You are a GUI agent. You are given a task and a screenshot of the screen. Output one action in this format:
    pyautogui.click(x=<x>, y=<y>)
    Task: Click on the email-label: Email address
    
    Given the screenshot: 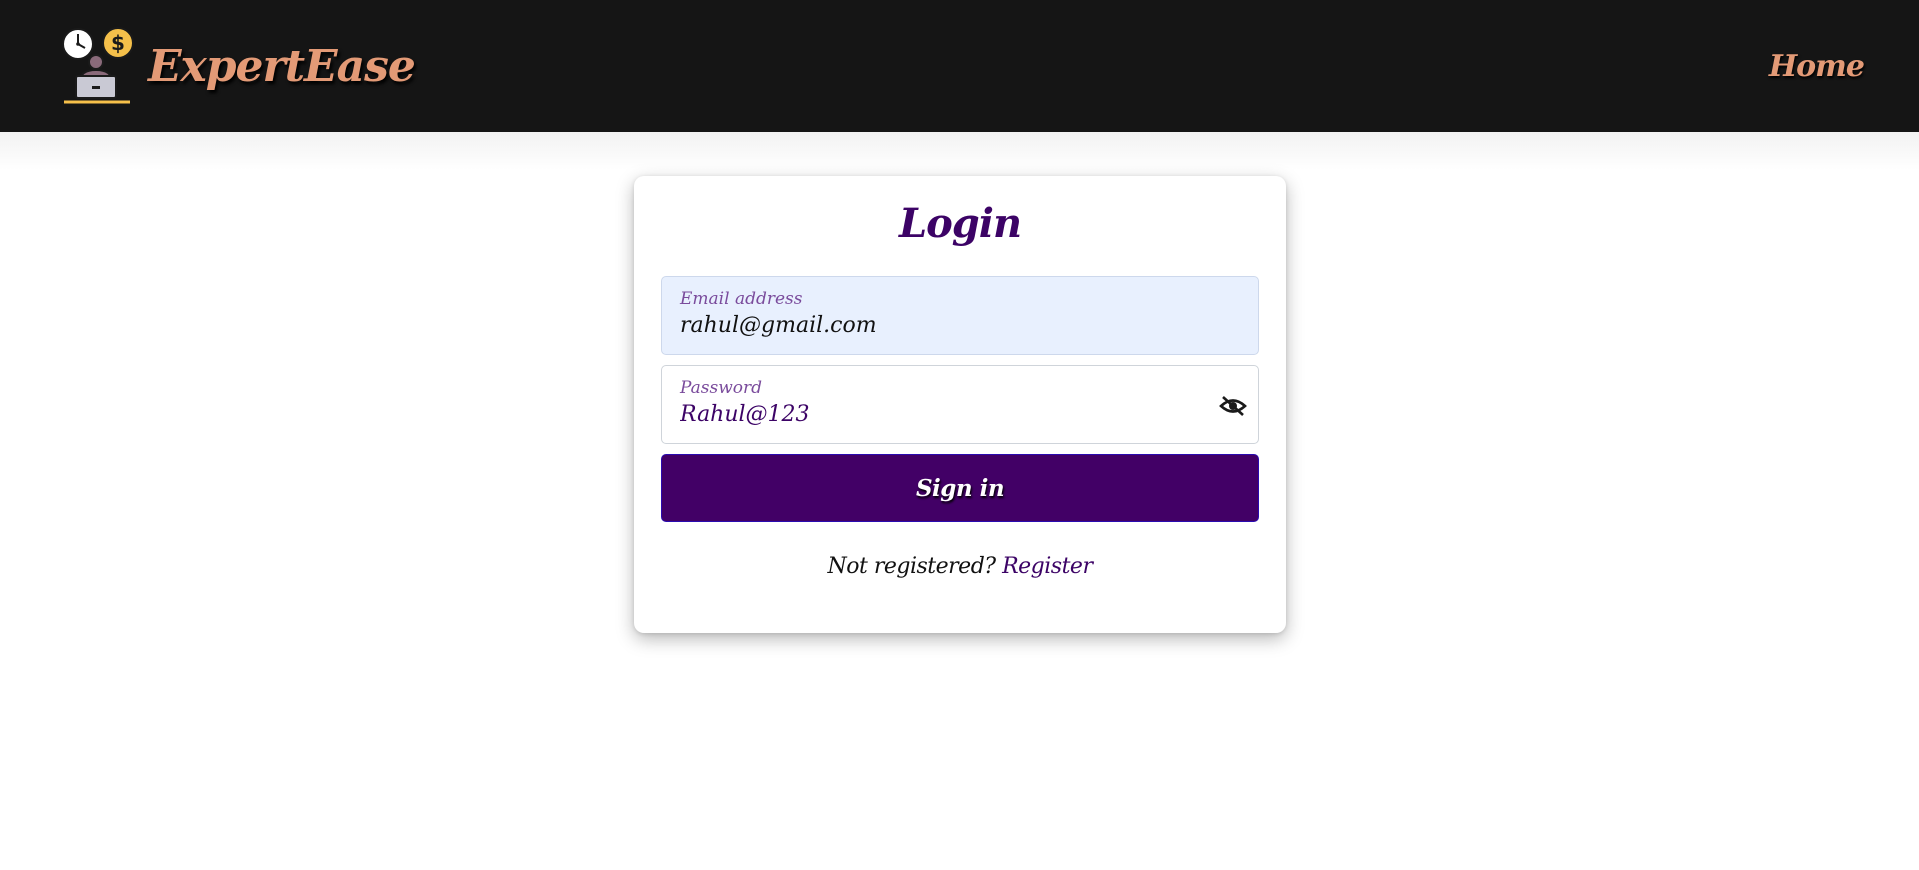 What is the action you would take?
    pyautogui.click(x=741, y=299)
    